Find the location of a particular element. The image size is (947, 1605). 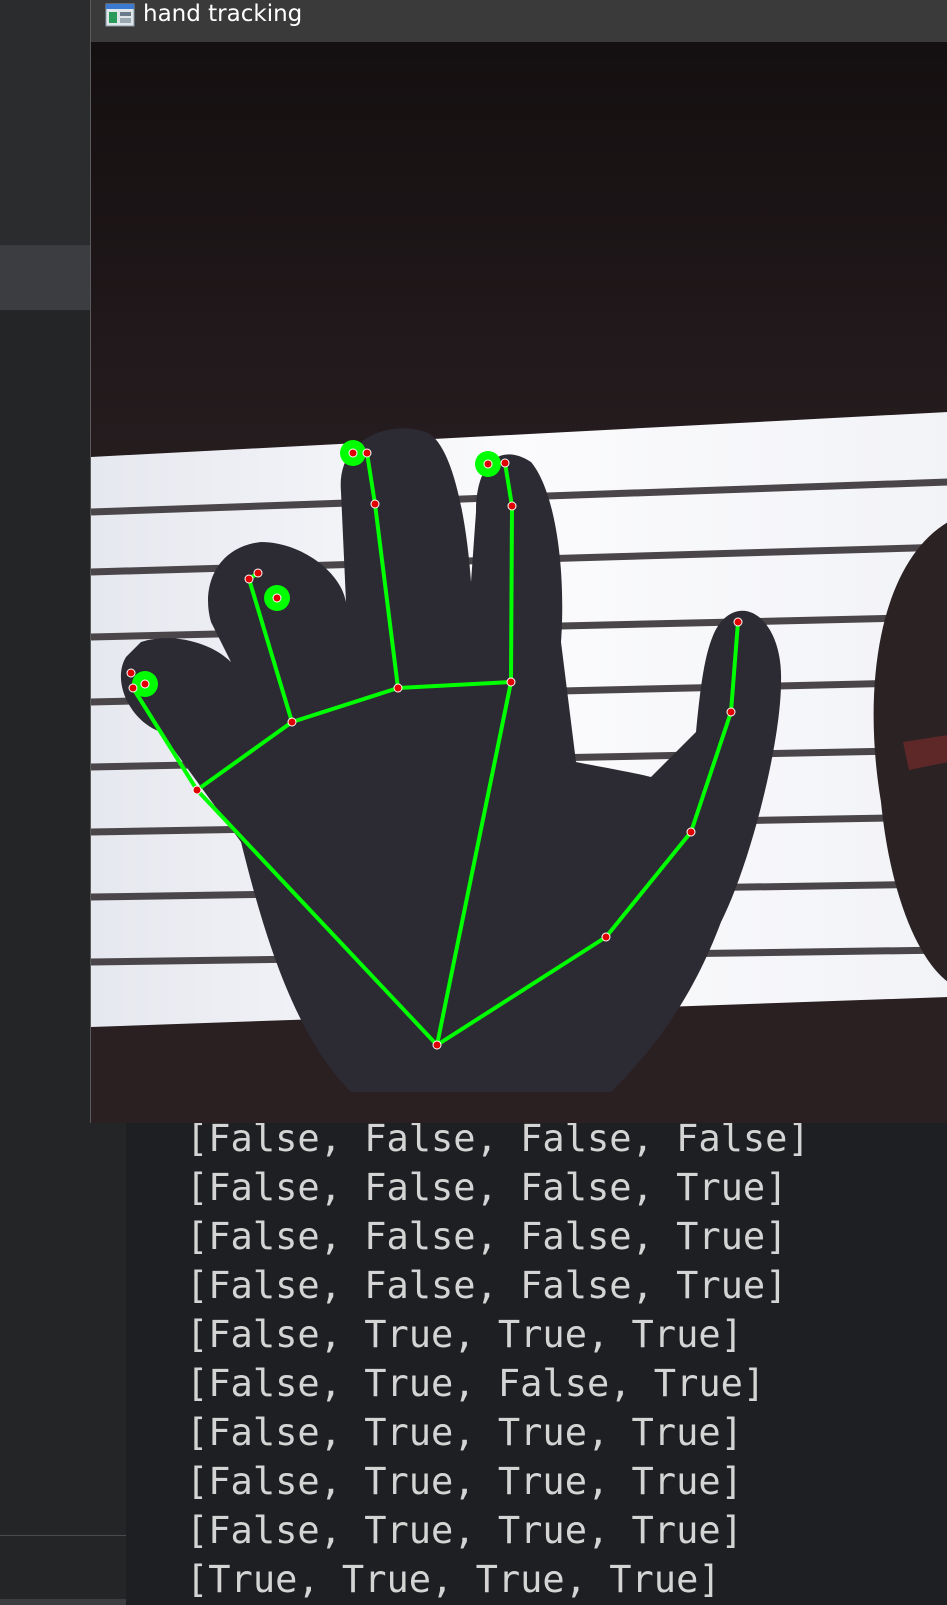

console-line: [True, True, True, True] is located at coordinates (453, 1579).